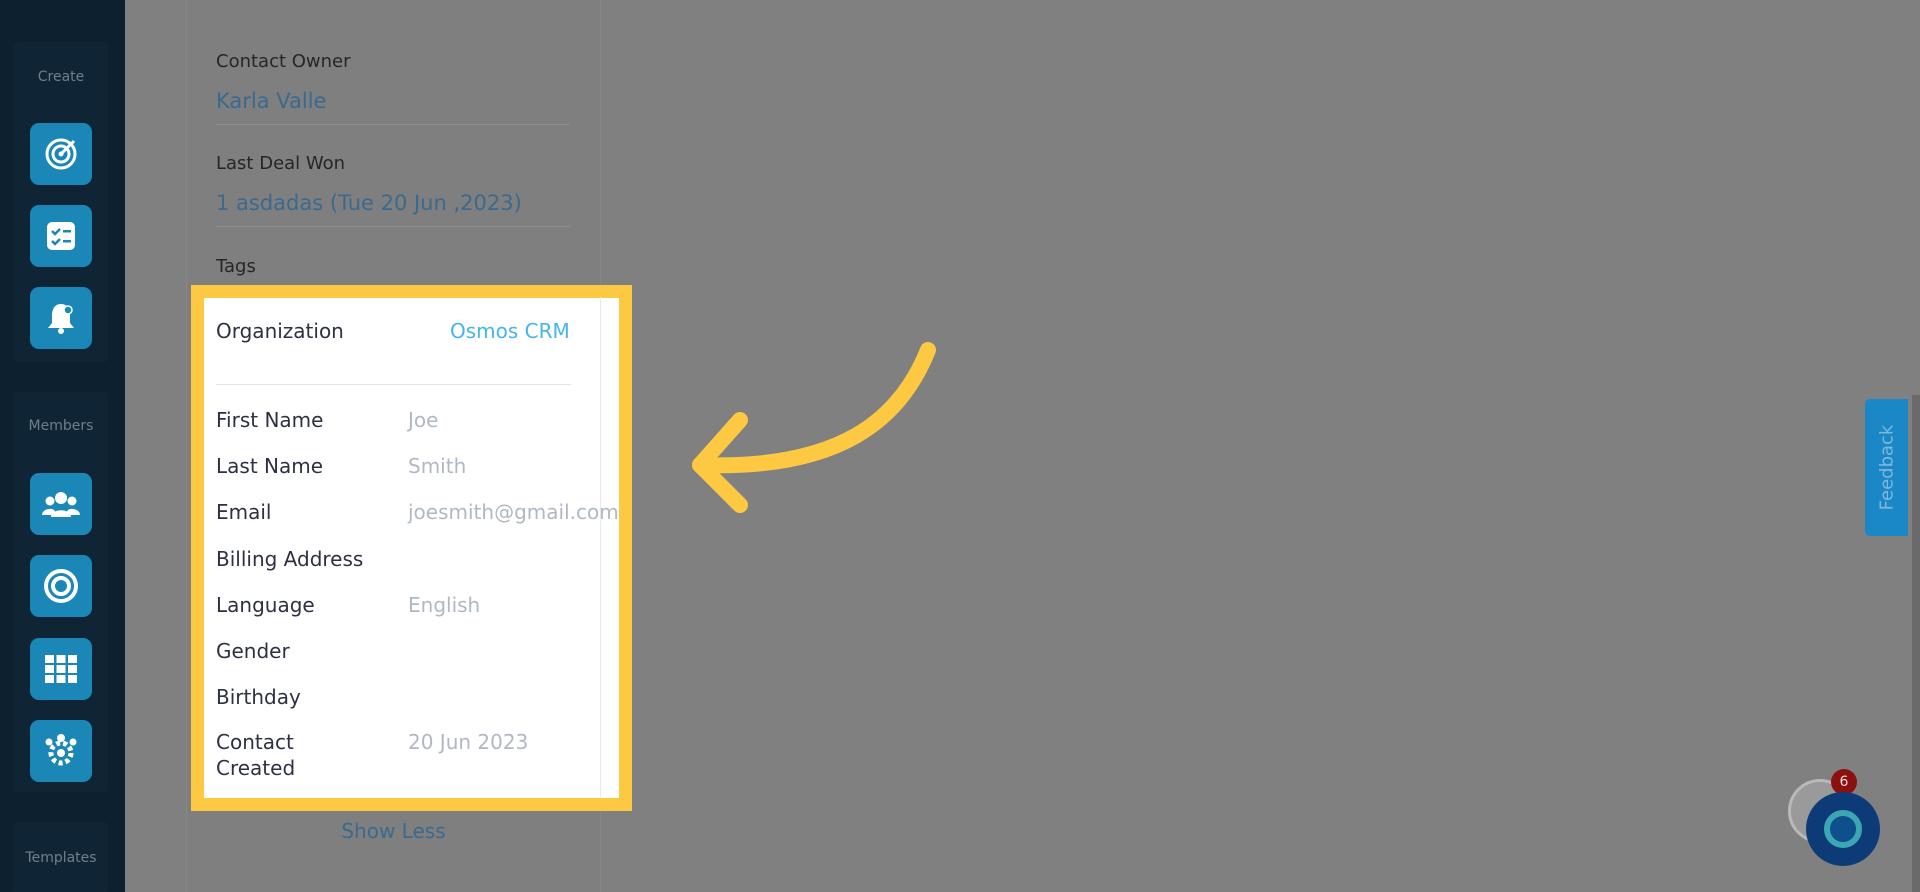 This screenshot has height=892, width=1920. Describe the element at coordinates (270, 466) in the screenshot. I see `detail-row-label: Last Name` at that location.